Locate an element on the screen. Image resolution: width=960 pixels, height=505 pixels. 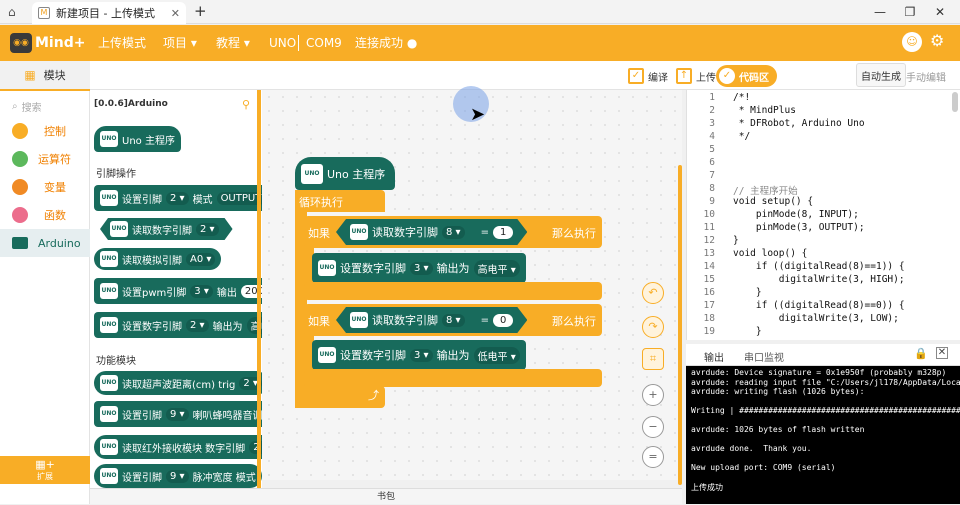
project-tab: M 新建项目 - 上传模式 ✕ is located at coordinates (109, 13).